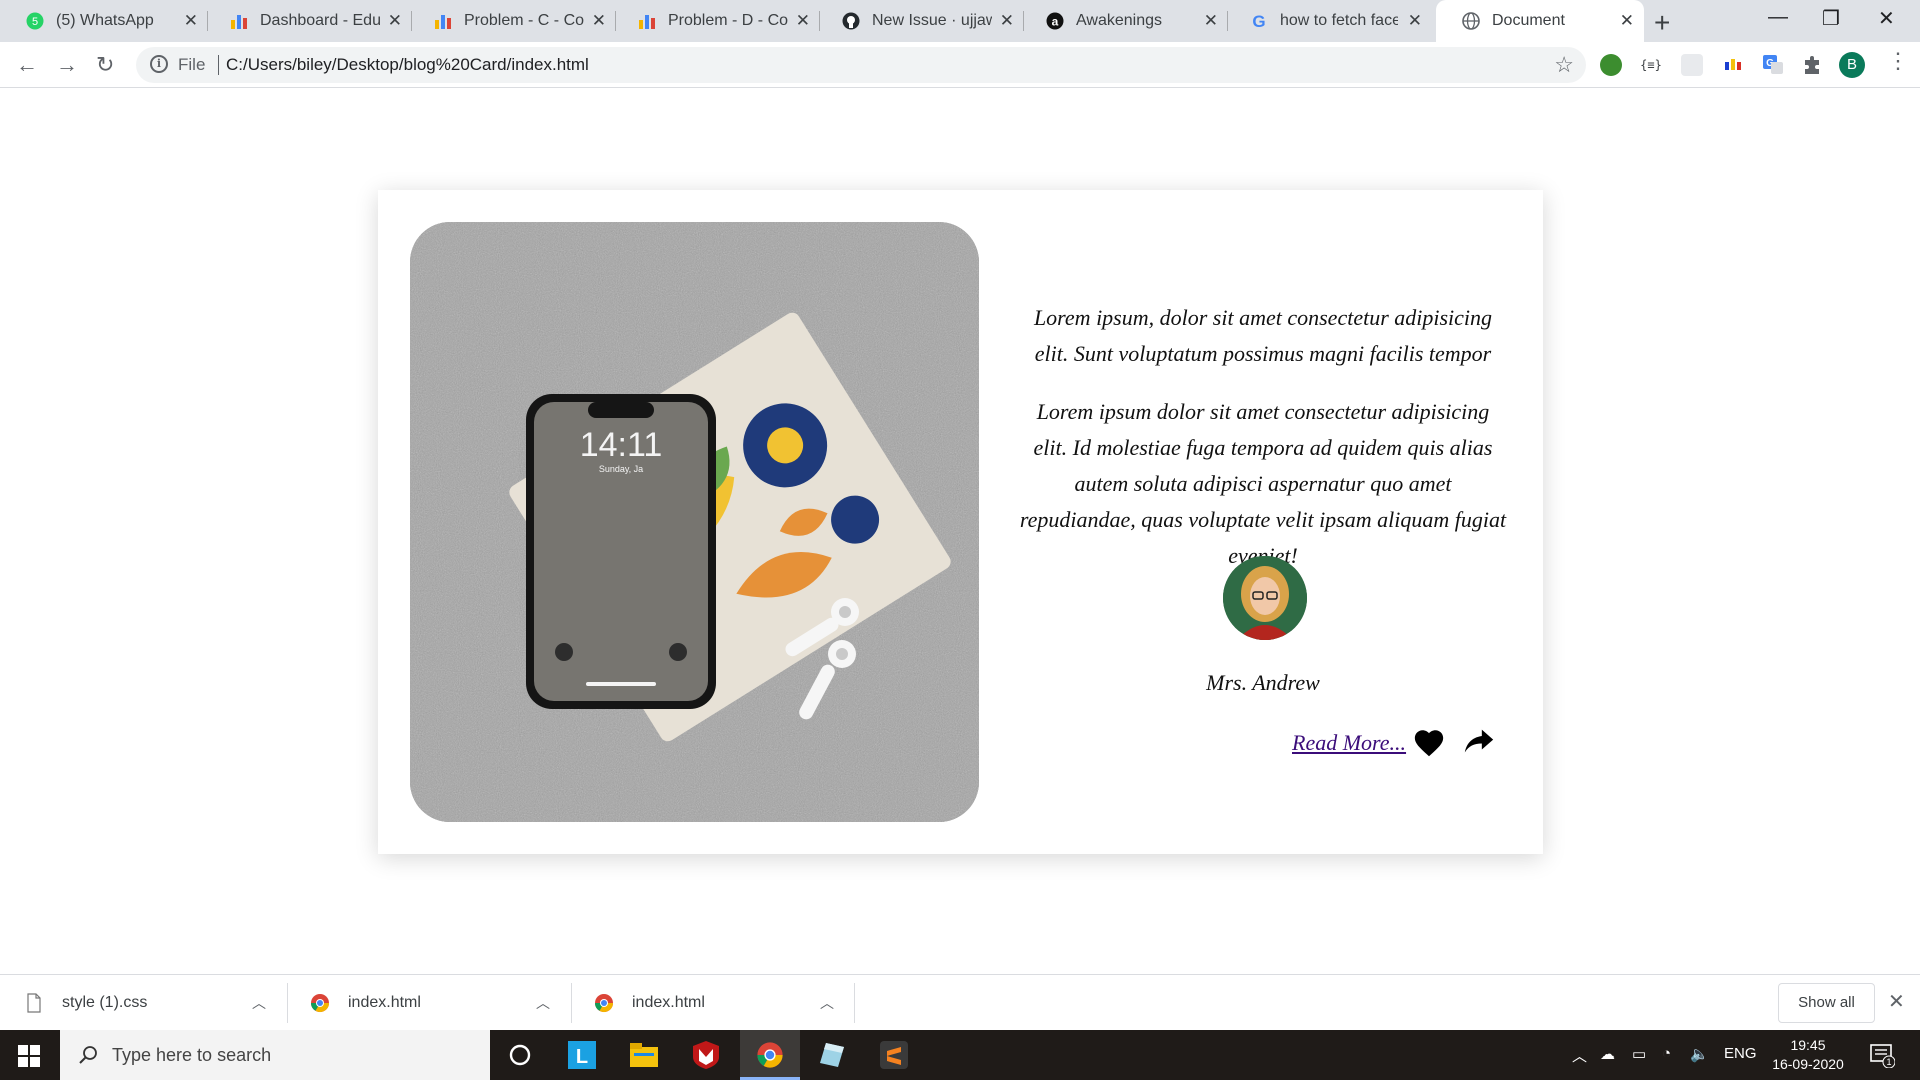 The height and width of the screenshot is (1080, 1920). What do you see at coordinates (1579, 1055) in the screenshot?
I see `tray-overflow-icon: ︿` at bounding box center [1579, 1055].